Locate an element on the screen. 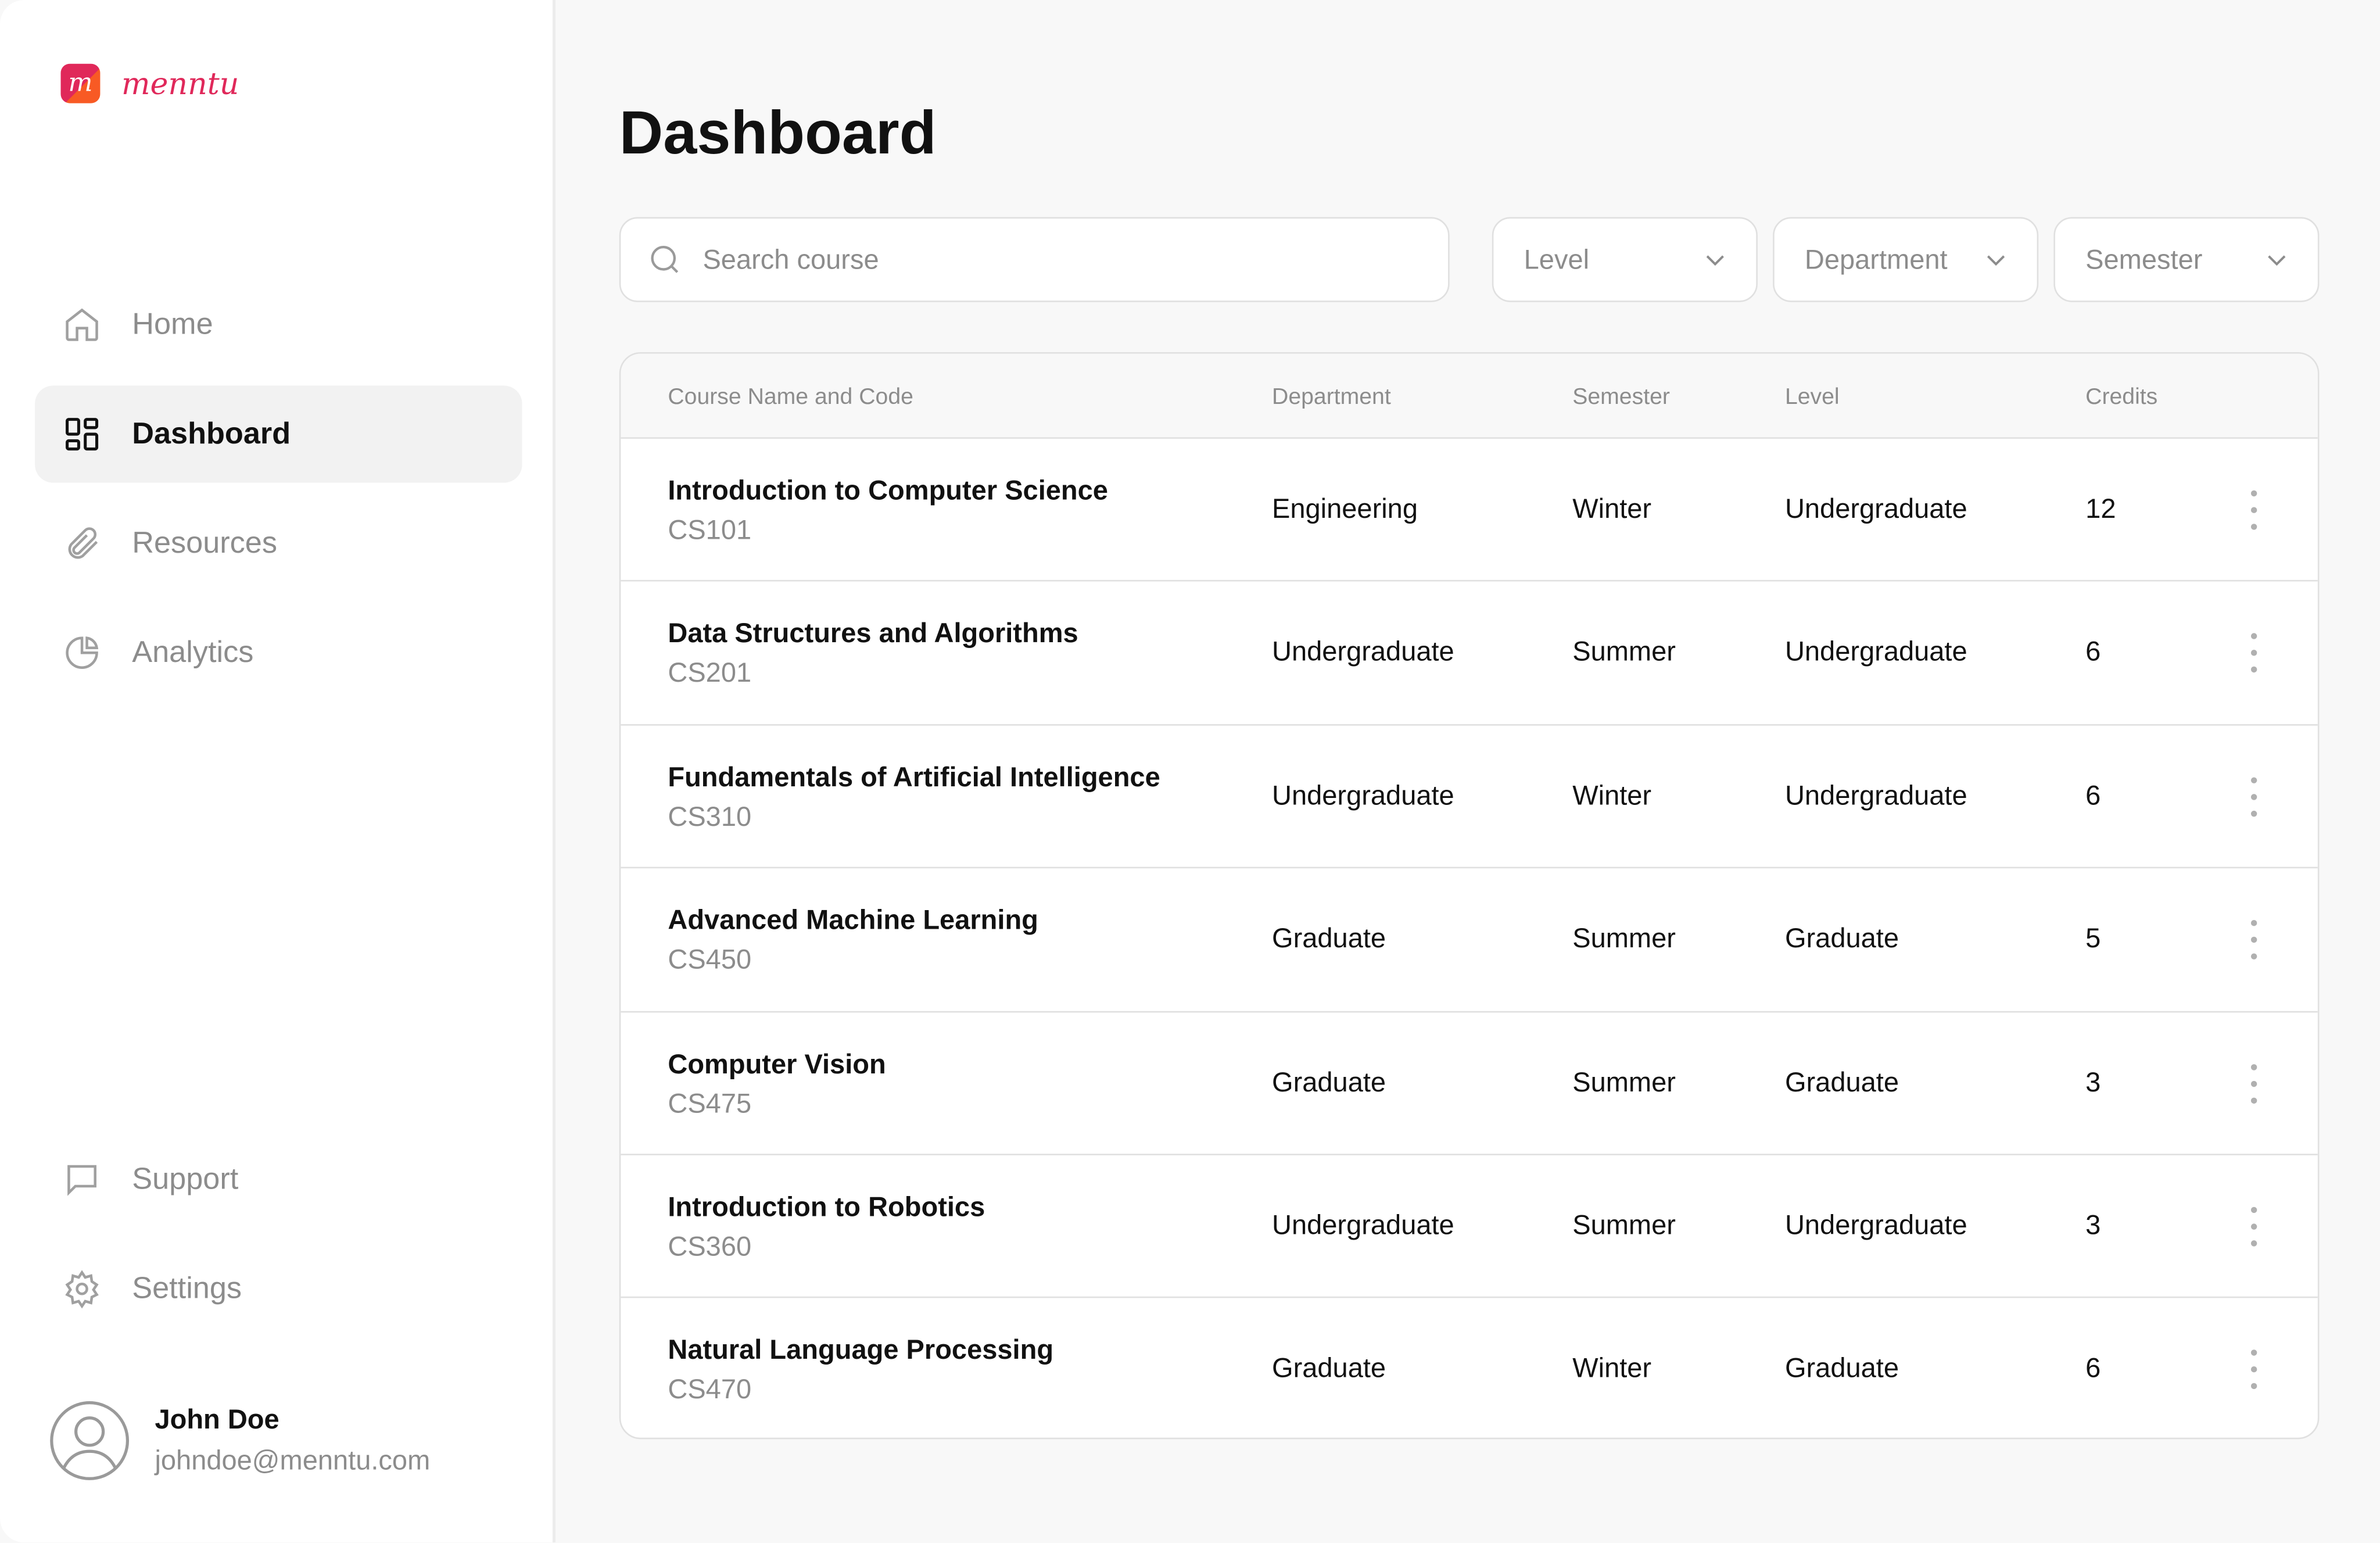  column-header: Level is located at coordinates (1812, 397).